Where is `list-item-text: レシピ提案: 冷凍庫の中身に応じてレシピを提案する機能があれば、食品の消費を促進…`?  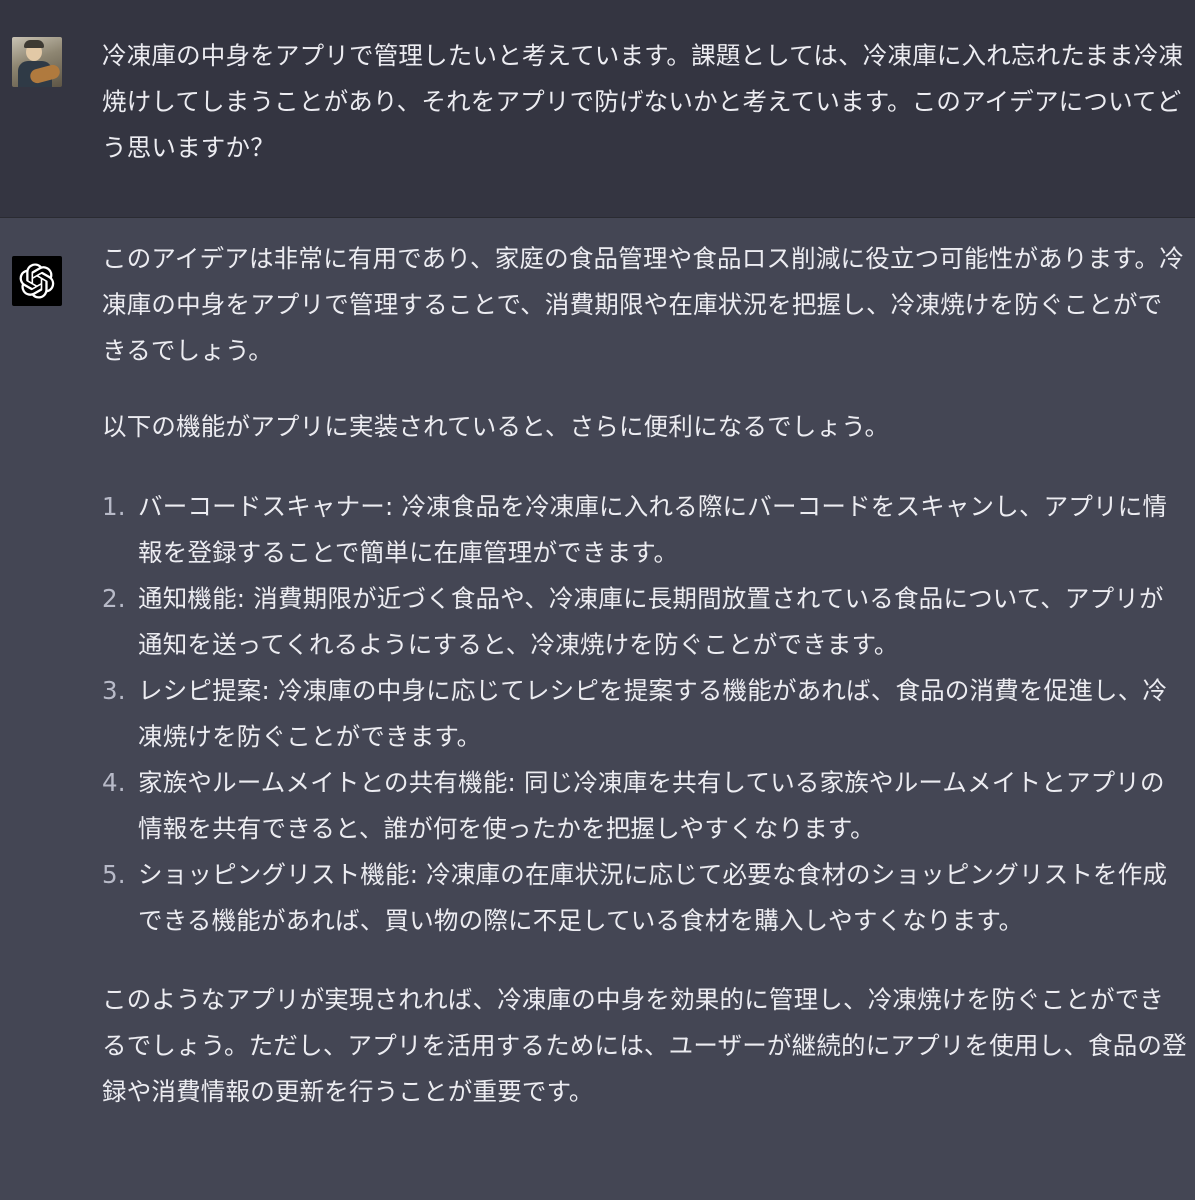 list-item-text: レシピ提案: 冷凍庫の中身に応じてレシピを提案する機能があれば、食品の消費を促進… is located at coordinates (653, 713).